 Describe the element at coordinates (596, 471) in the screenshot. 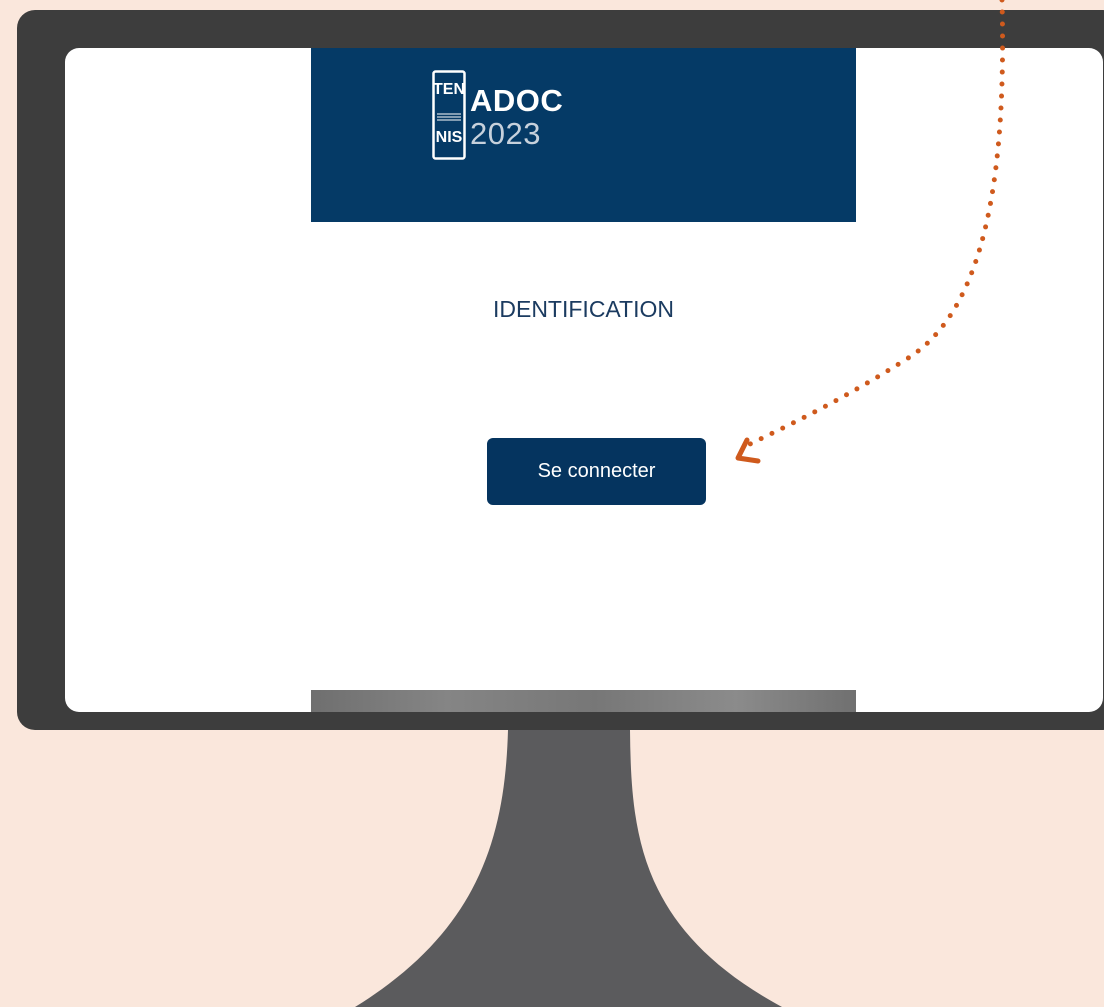

I see `login-button: Se connecter` at that location.